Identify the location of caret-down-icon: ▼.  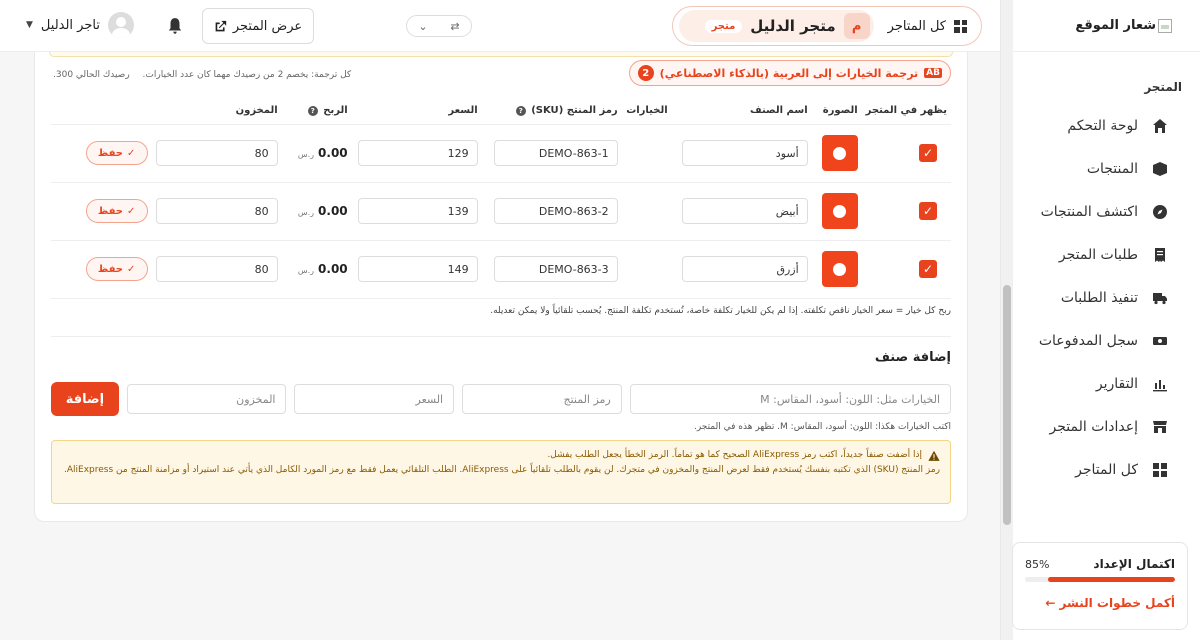
(29, 25).